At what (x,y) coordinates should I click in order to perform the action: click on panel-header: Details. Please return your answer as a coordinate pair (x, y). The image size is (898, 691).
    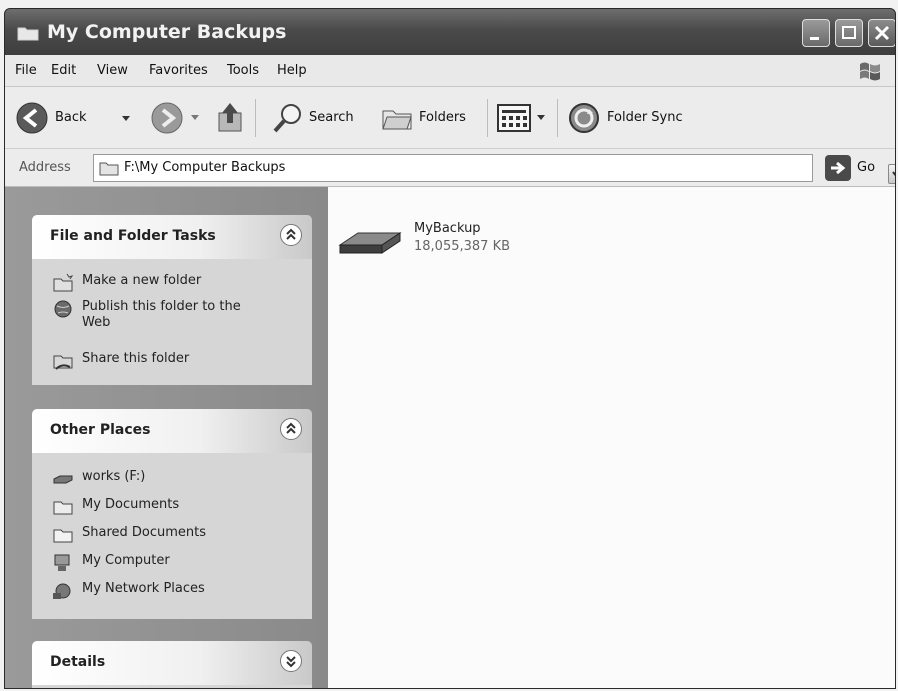
    Looking at the image, I should click on (172, 663).